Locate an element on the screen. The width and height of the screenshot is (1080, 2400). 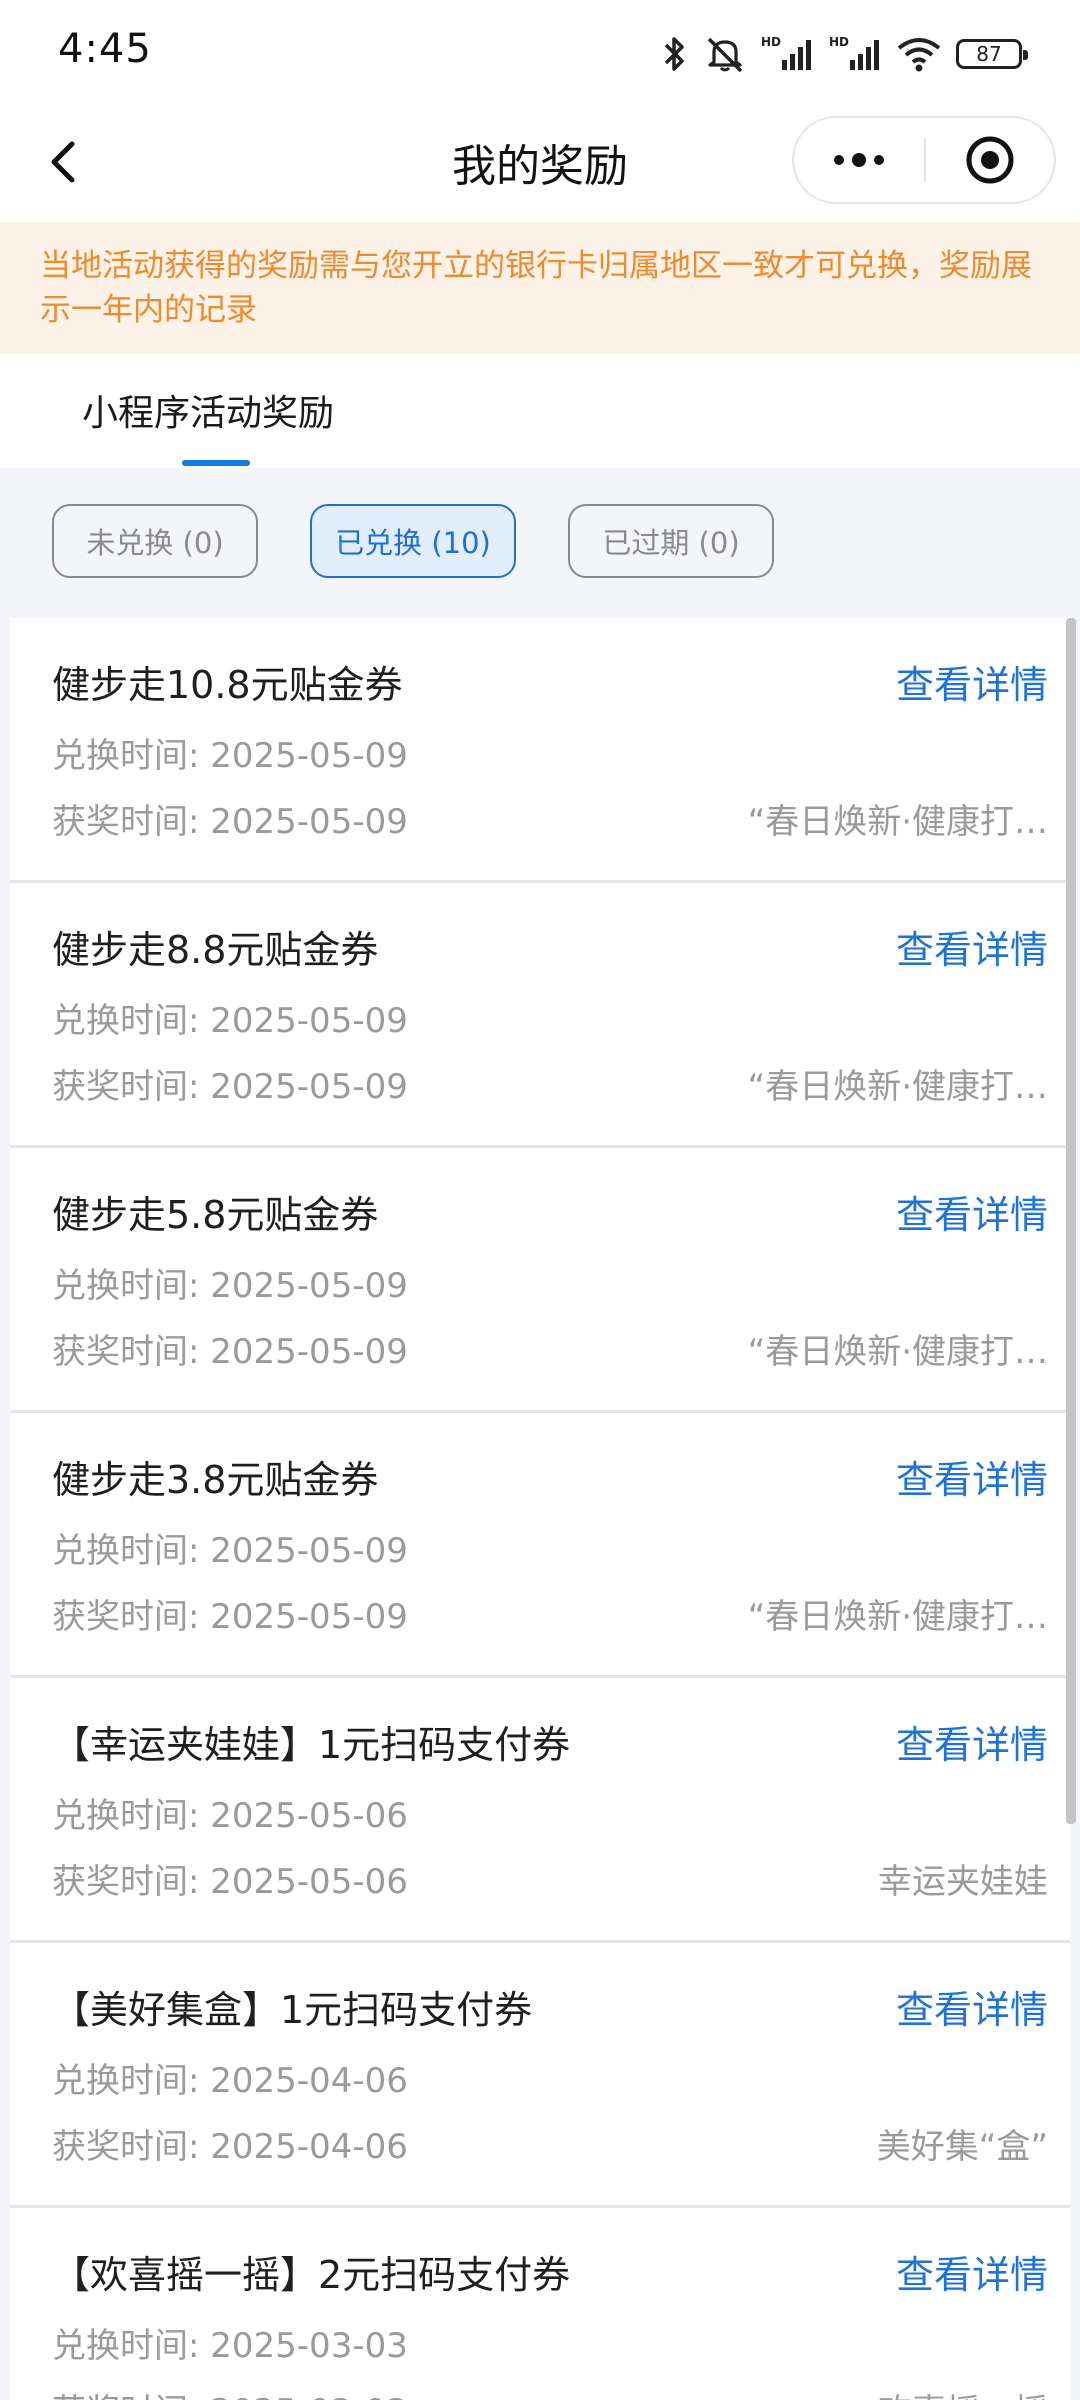
activity-source: 欢喜摇一摇 is located at coordinates (963, 2392).